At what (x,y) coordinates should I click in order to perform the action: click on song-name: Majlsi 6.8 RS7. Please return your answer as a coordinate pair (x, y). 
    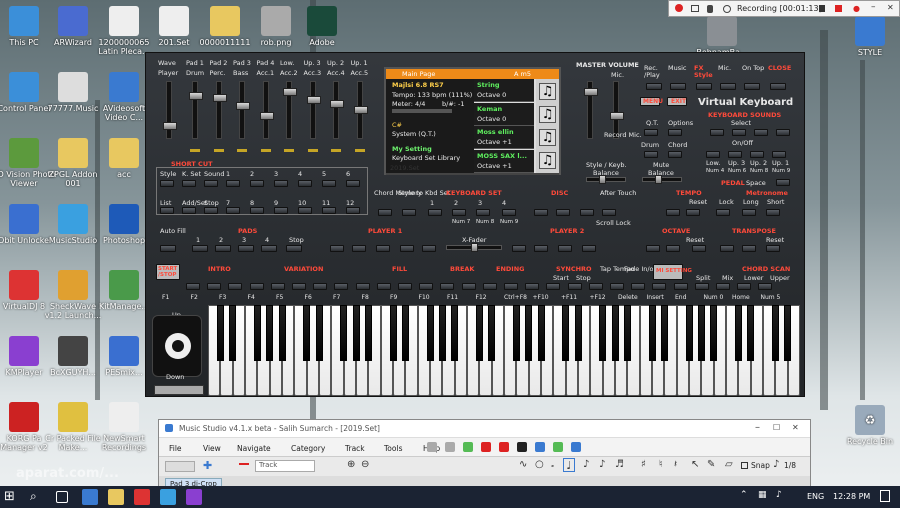
    Looking at the image, I should click on (418, 85).